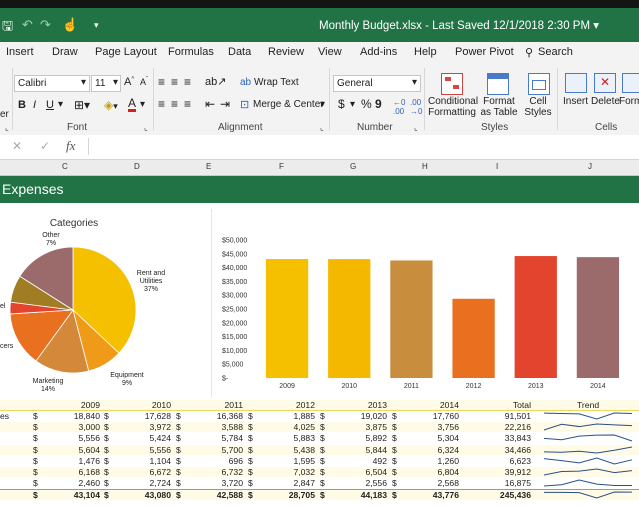 This screenshot has height=506, width=639. I want to click on table-cell: 1,260, so click(439, 461).